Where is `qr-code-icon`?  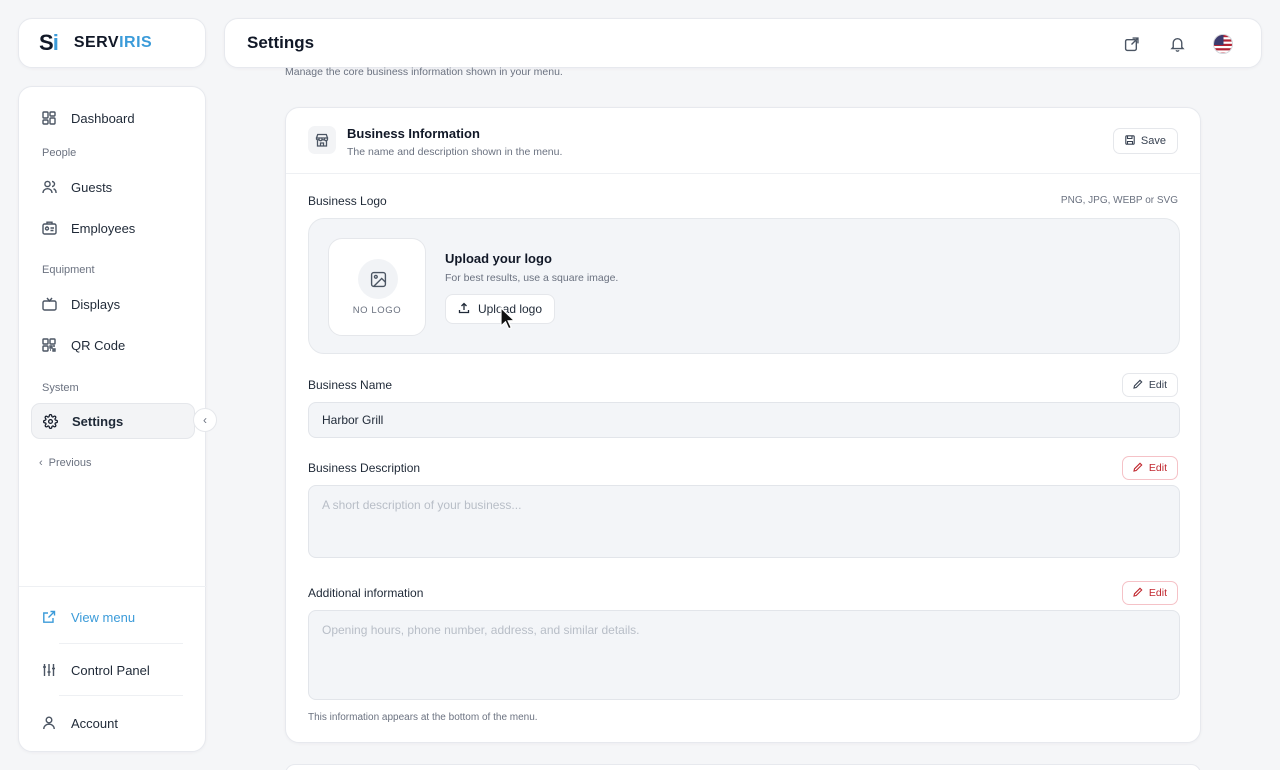 qr-code-icon is located at coordinates (49, 345).